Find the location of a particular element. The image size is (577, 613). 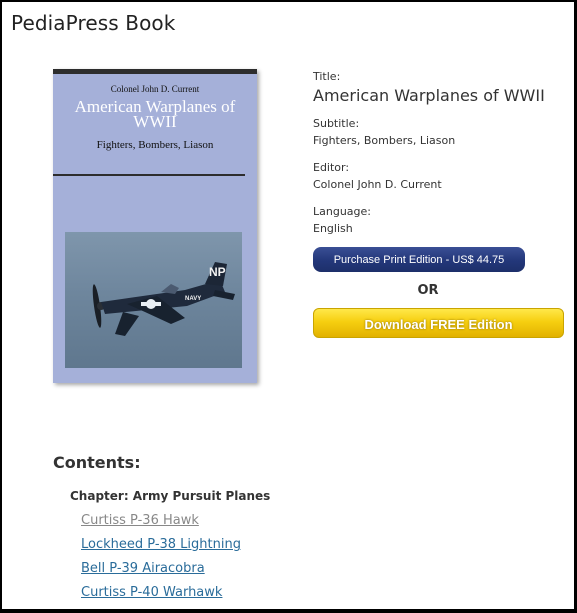

title-label: Title: is located at coordinates (327, 76).